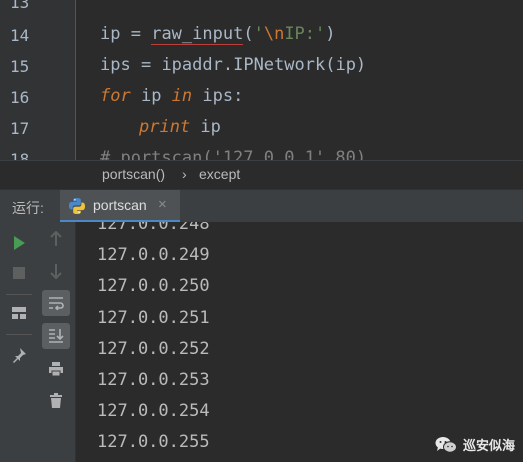 This screenshot has height=462, width=523. What do you see at coordinates (197, 65) in the screenshot?
I see `code-token: ipaddr.` at bounding box center [197, 65].